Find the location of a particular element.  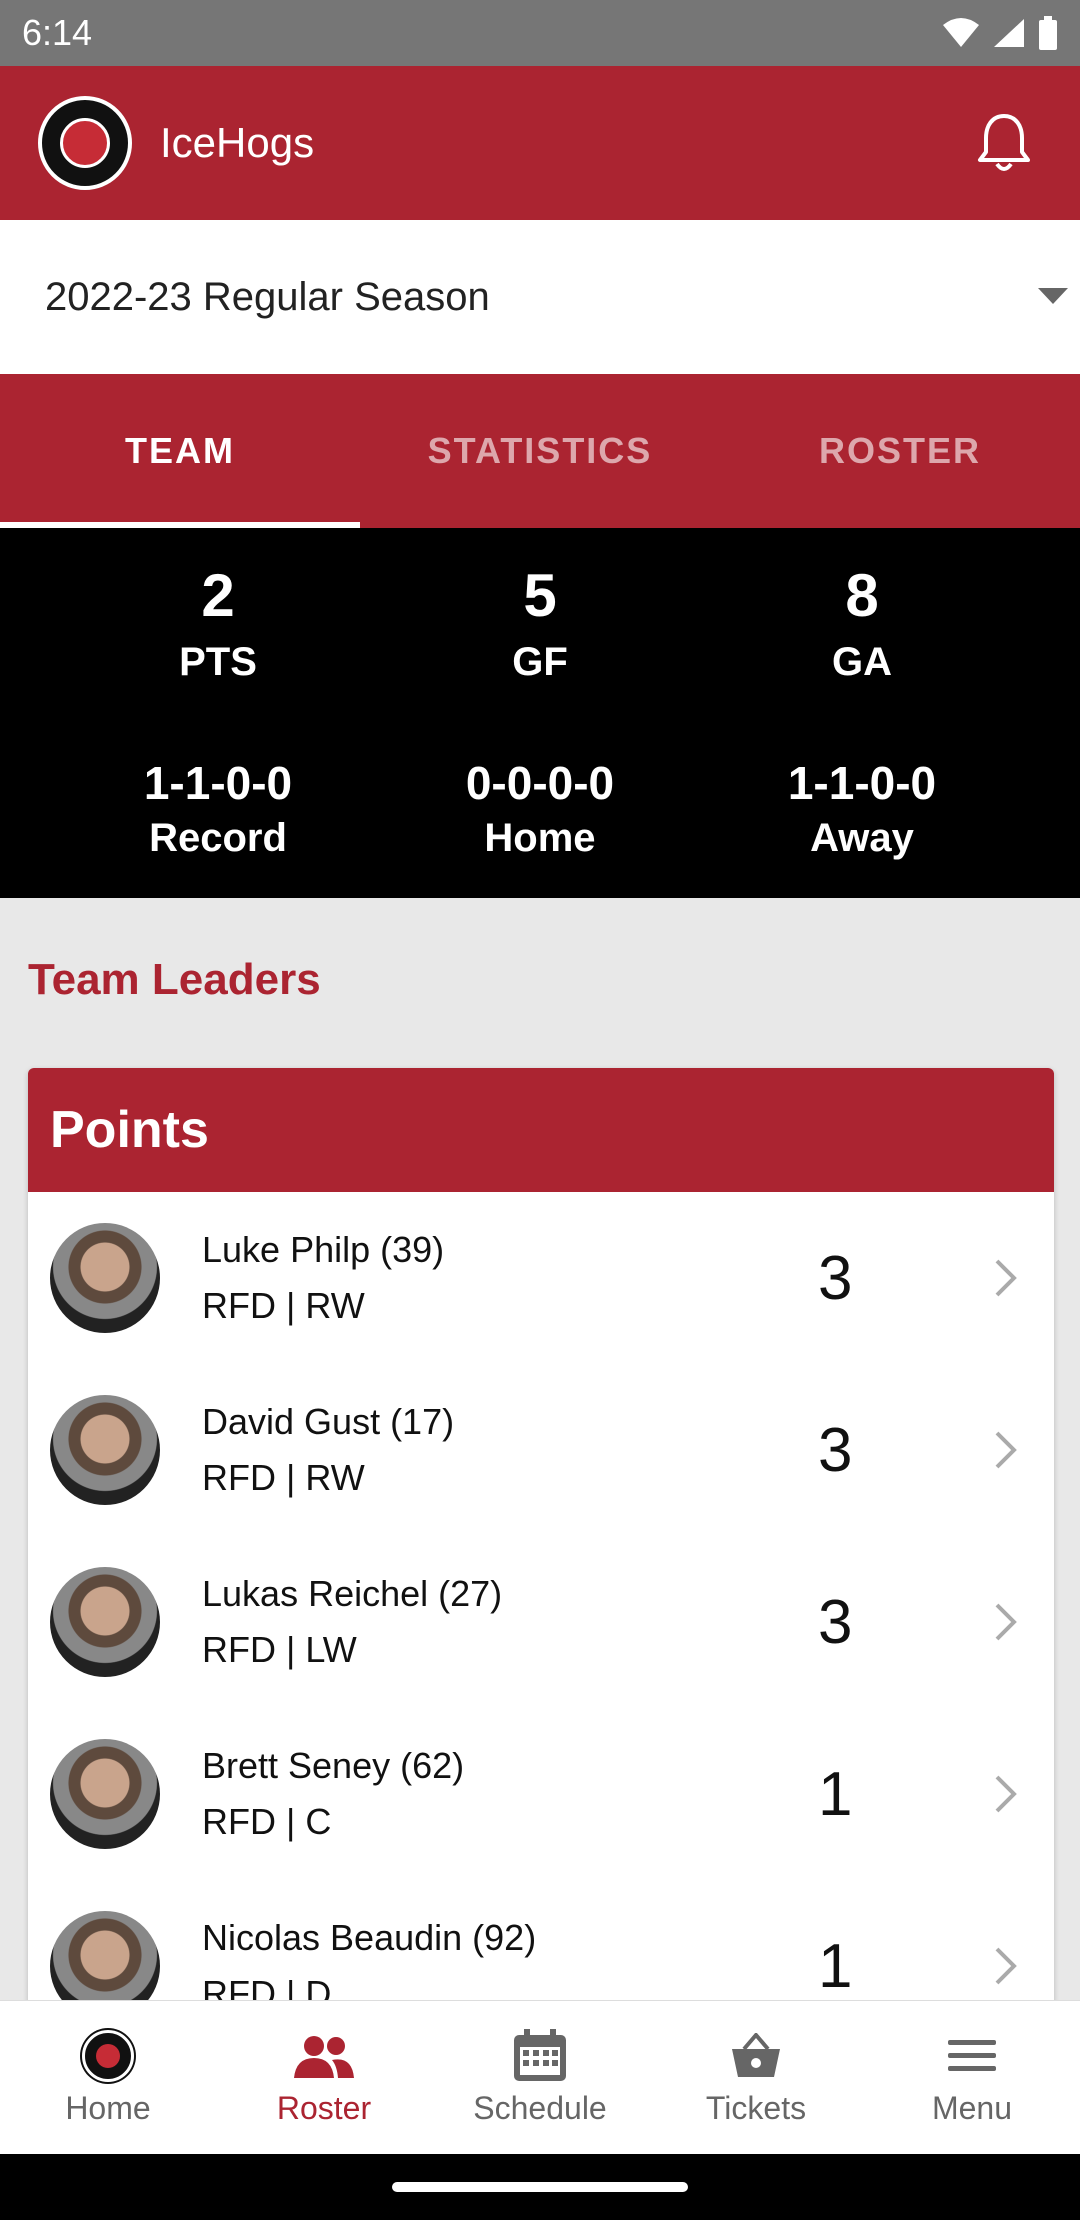

leader-info: David Gust (17) RFD | RW is located at coordinates (328, 1450).